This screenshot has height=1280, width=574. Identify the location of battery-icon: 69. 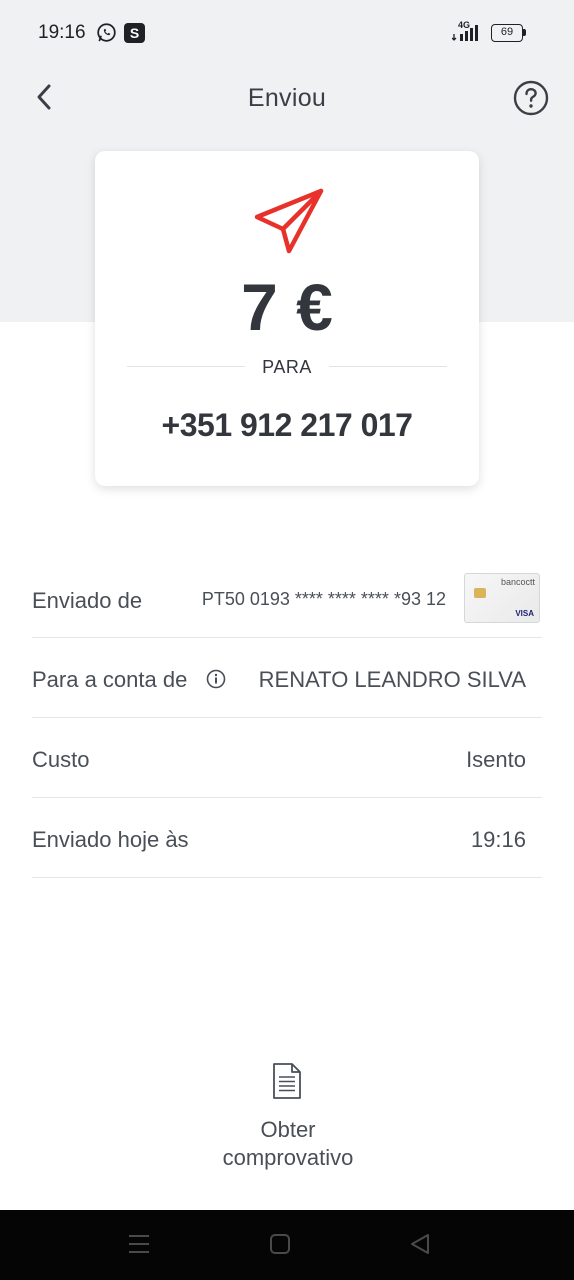
(509, 33).